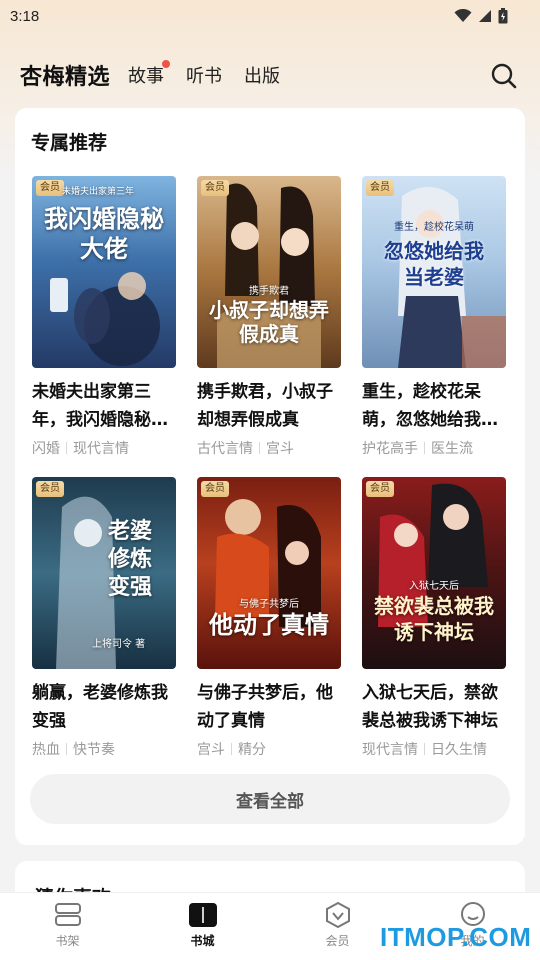 This screenshot has width=540, height=960. What do you see at coordinates (46, 449) in the screenshot?
I see `tag: 闪婚` at bounding box center [46, 449].